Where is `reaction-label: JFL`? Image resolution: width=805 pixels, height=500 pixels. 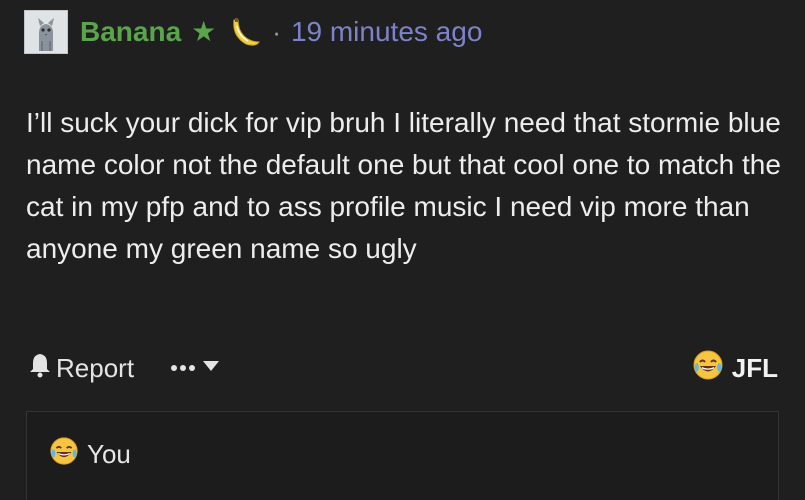
reaction-label: JFL is located at coordinates (754, 367).